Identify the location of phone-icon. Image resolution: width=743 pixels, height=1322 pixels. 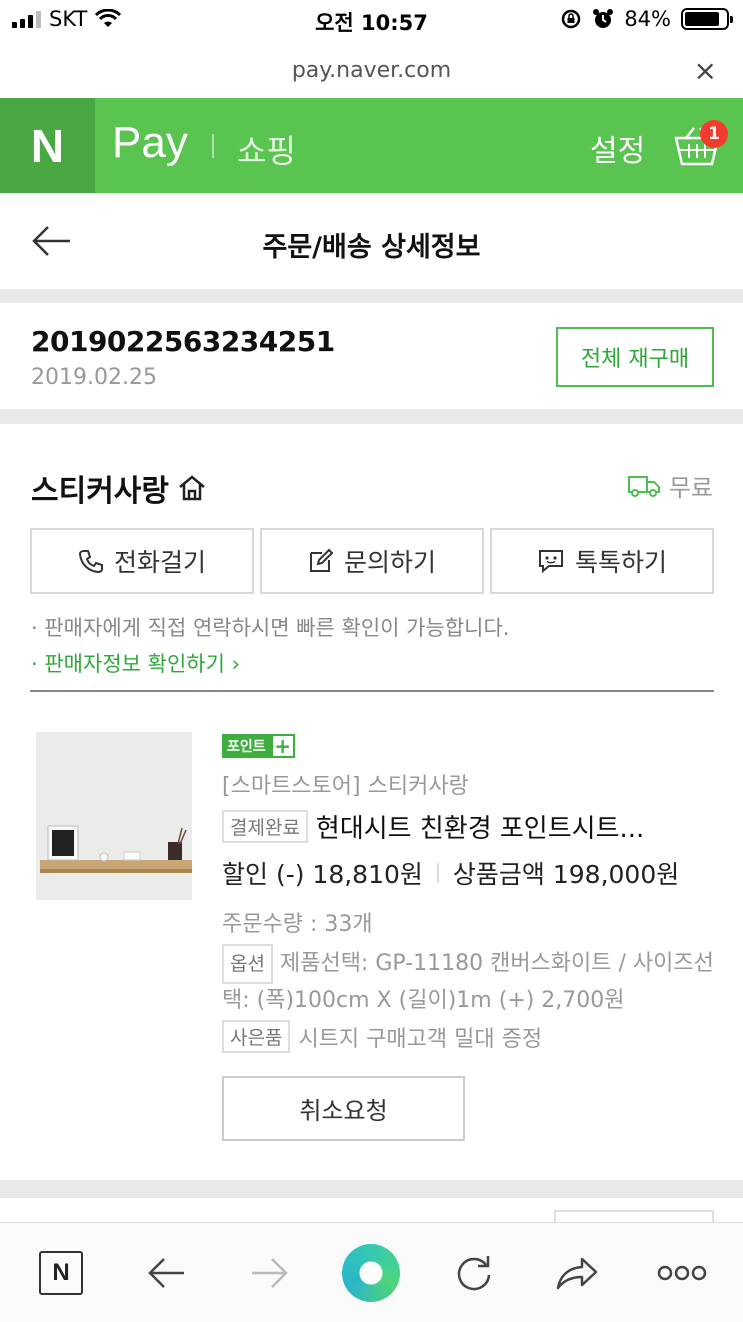
(90, 562).